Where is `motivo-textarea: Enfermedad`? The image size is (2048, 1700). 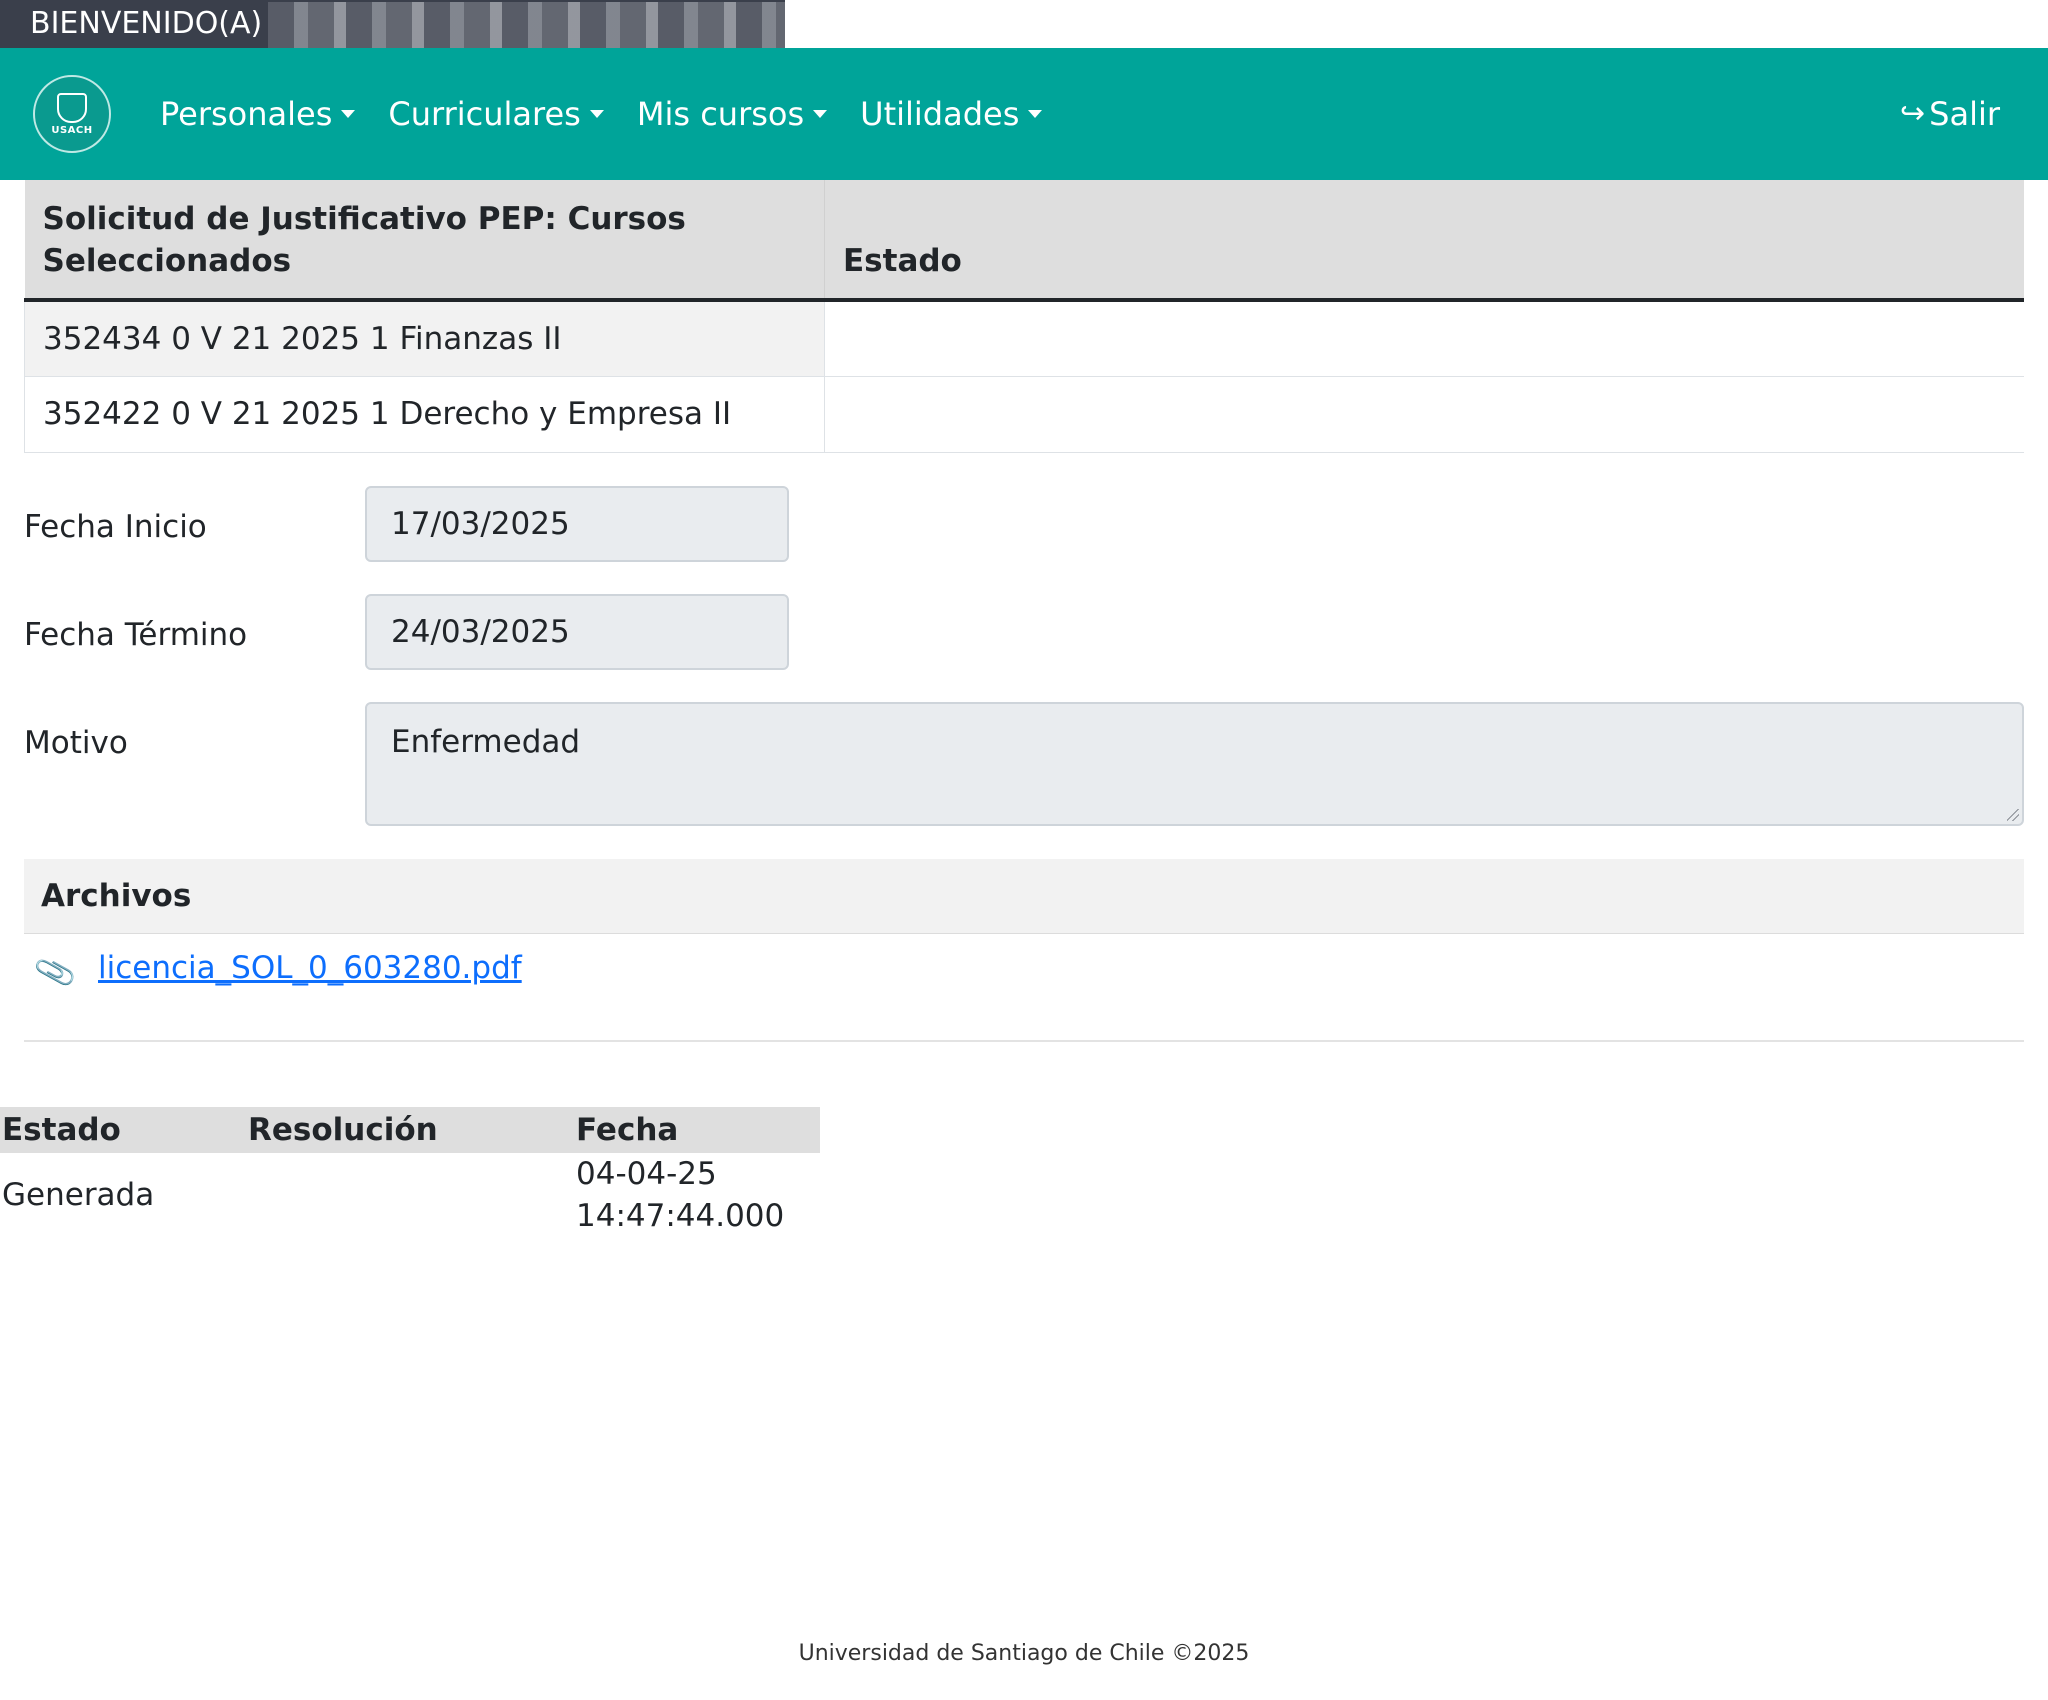 motivo-textarea: Enfermedad is located at coordinates (1194, 764).